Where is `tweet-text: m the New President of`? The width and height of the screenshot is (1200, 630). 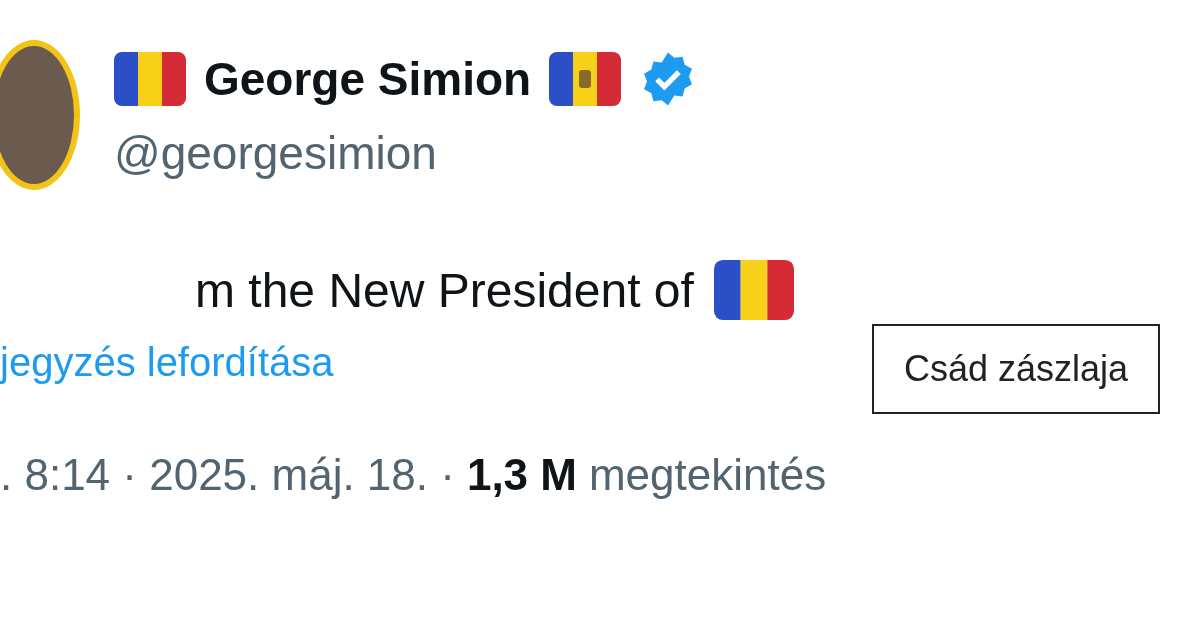
tweet-text: m the New President of is located at coordinates (444, 290).